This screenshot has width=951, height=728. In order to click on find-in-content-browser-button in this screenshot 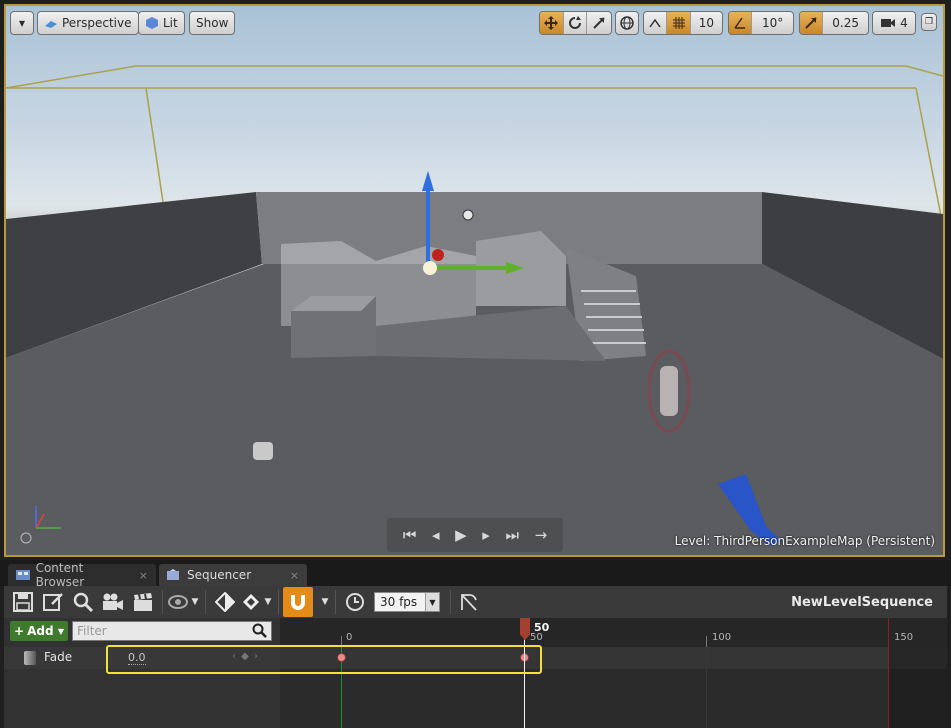, I will do `click(83, 602)`.